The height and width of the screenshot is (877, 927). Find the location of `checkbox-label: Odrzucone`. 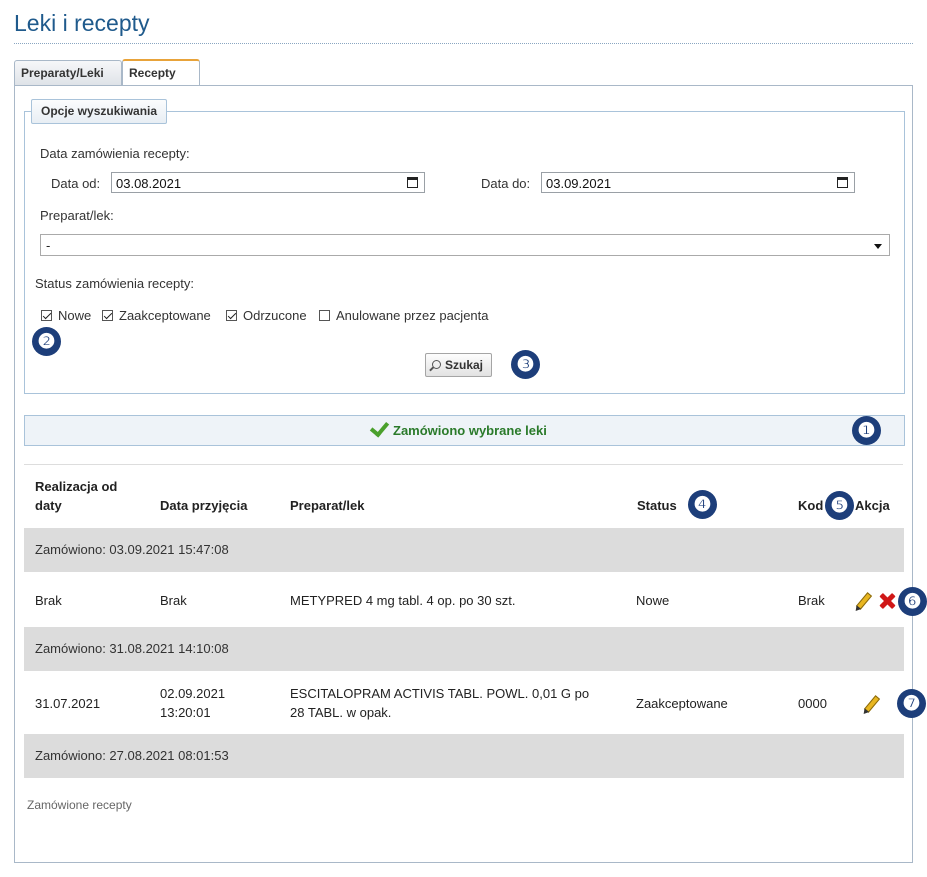

checkbox-label: Odrzucone is located at coordinates (275, 315).